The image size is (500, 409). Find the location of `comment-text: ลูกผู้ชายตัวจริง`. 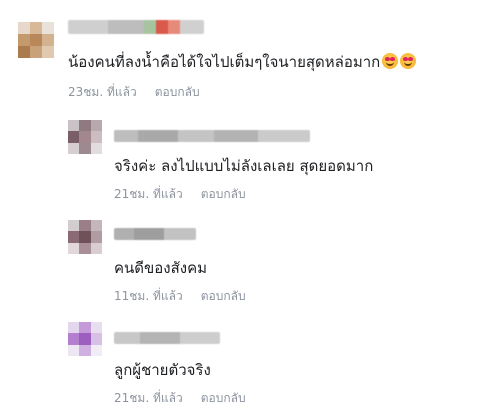

comment-text: ลูกผู้ชายตัวจริง is located at coordinates (162, 370).